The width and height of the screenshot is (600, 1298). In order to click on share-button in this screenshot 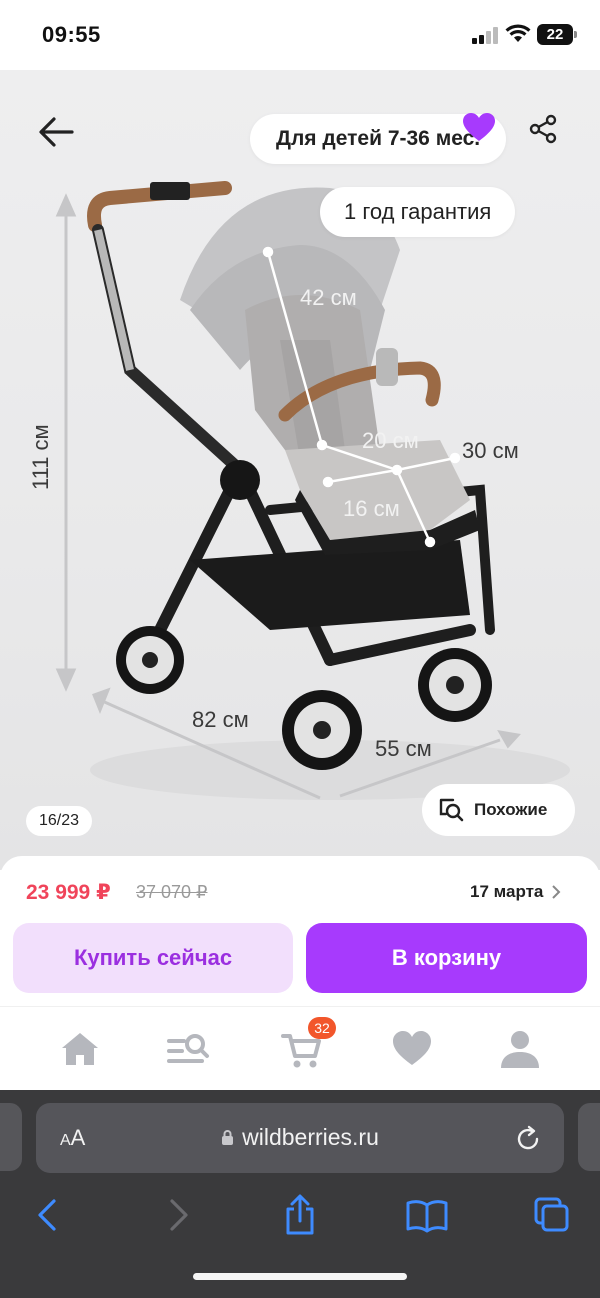, I will do `click(543, 129)`.